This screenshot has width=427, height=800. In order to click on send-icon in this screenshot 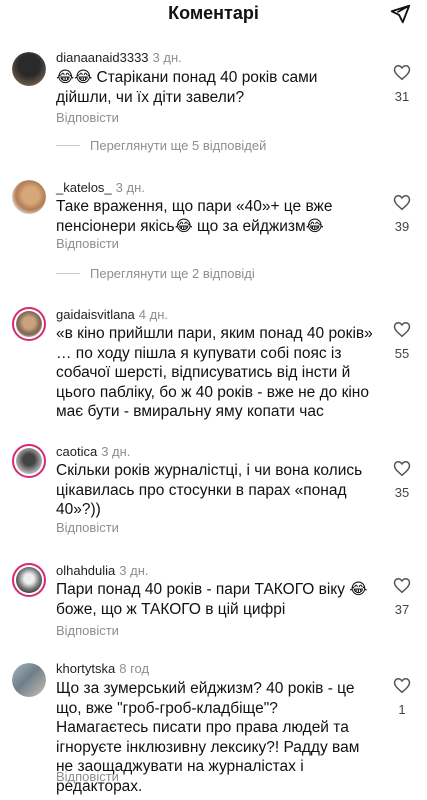, I will do `click(400, 14)`.